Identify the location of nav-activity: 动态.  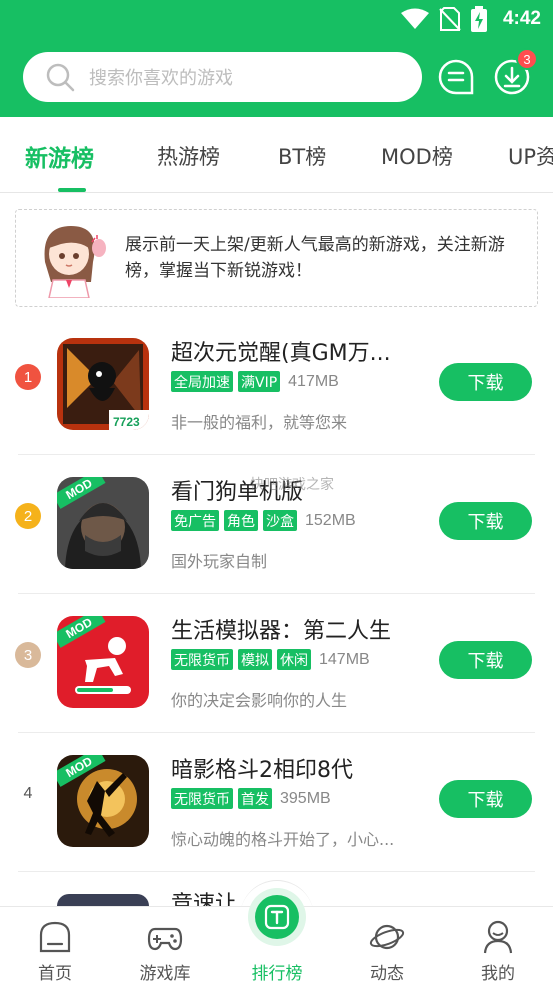
(387, 945).